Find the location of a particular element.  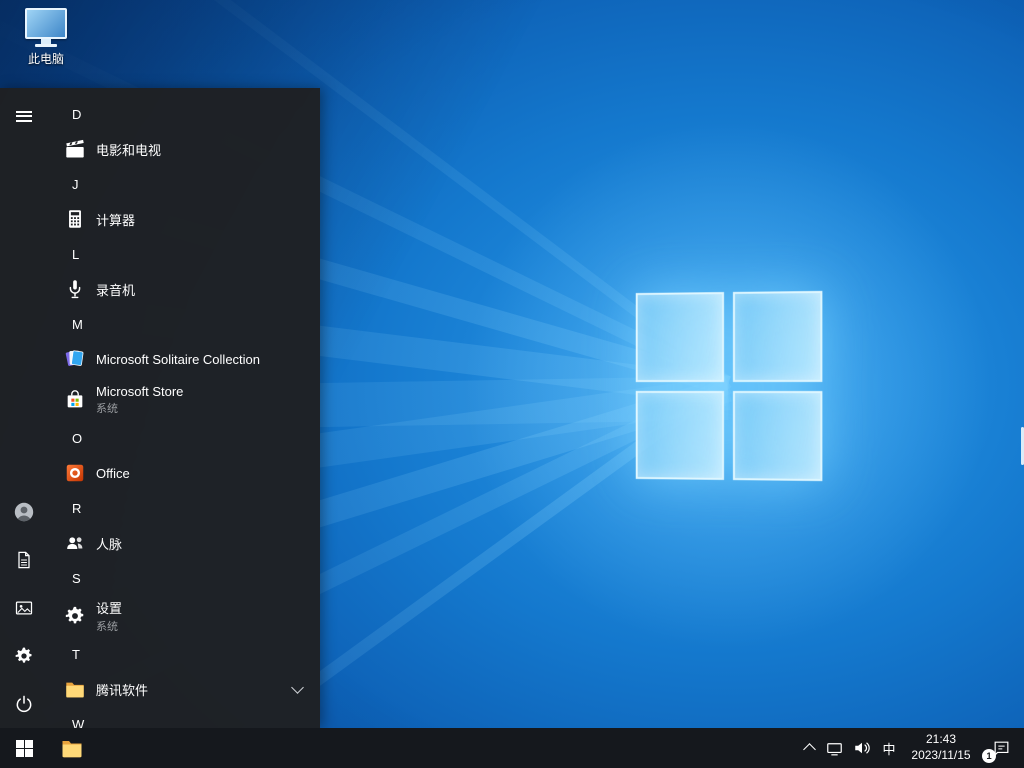

app-label: Microsoft Store is located at coordinates (140, 391).